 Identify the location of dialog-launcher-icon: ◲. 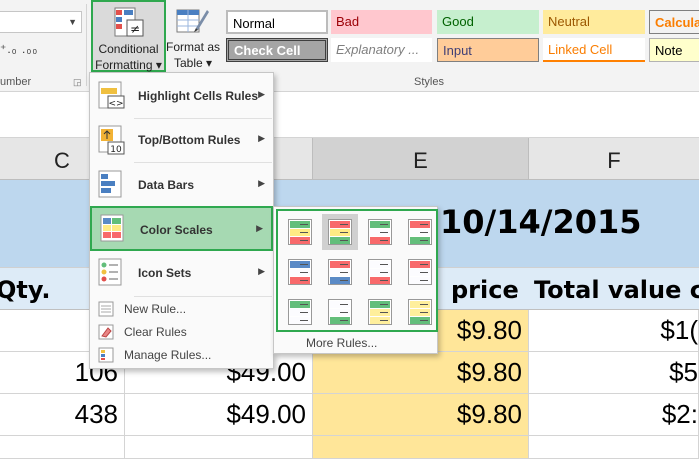
(77, 82).